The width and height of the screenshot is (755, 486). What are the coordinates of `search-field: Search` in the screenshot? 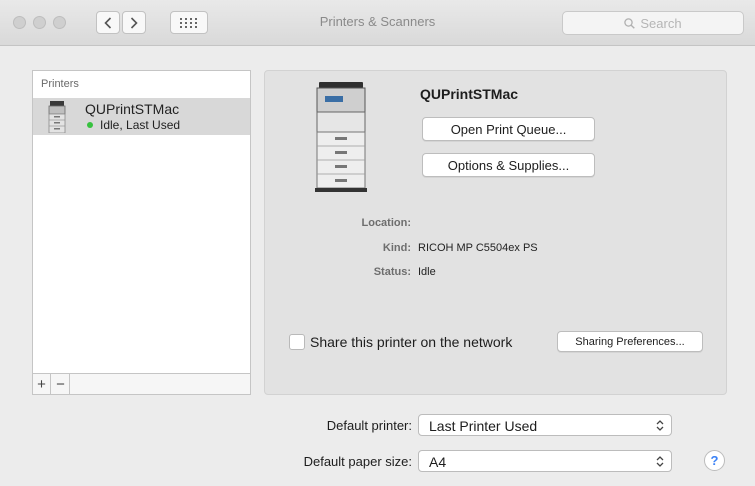 It's located at (653, 23).